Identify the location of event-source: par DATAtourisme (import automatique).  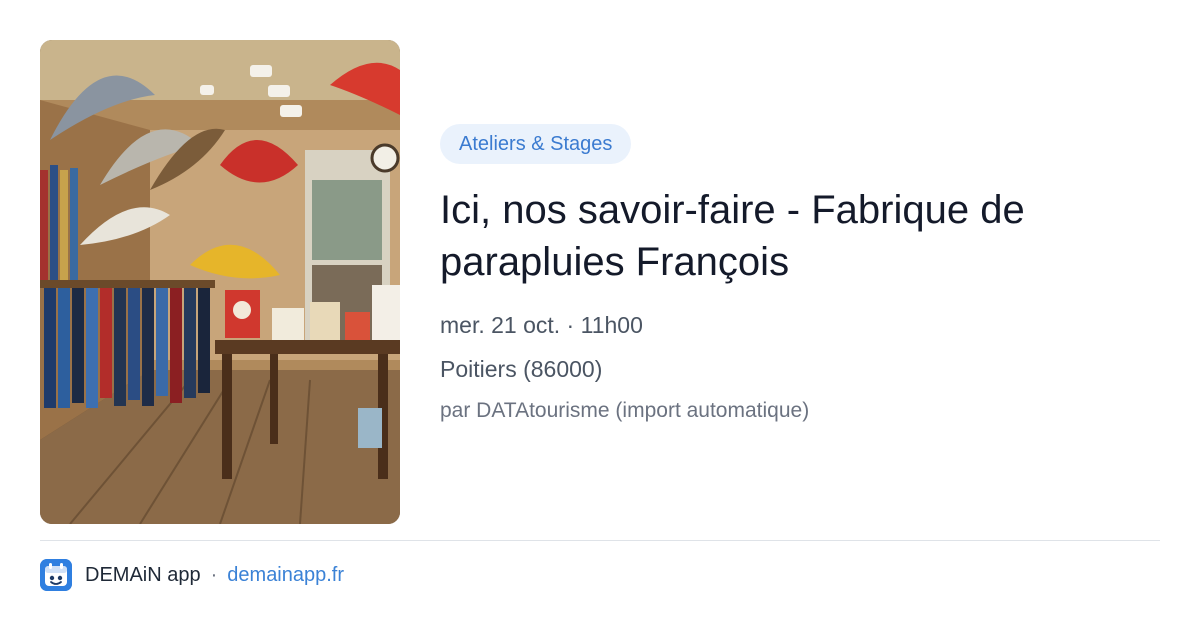
(625, 410).